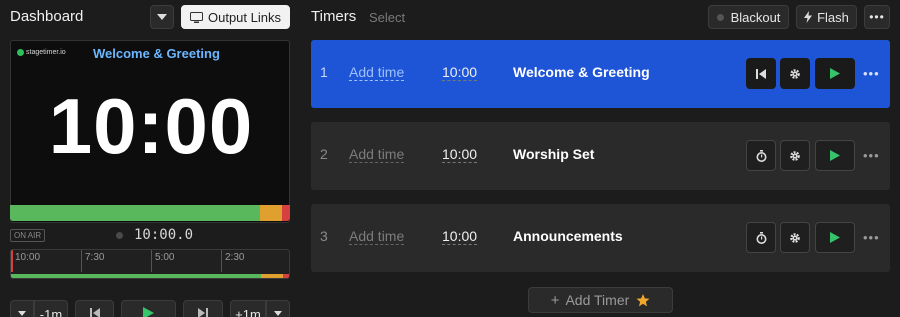  Describe the element at coordinates (156, 53) in the screenshot. I see `preview-title: Welcome & Greeting` at that location.